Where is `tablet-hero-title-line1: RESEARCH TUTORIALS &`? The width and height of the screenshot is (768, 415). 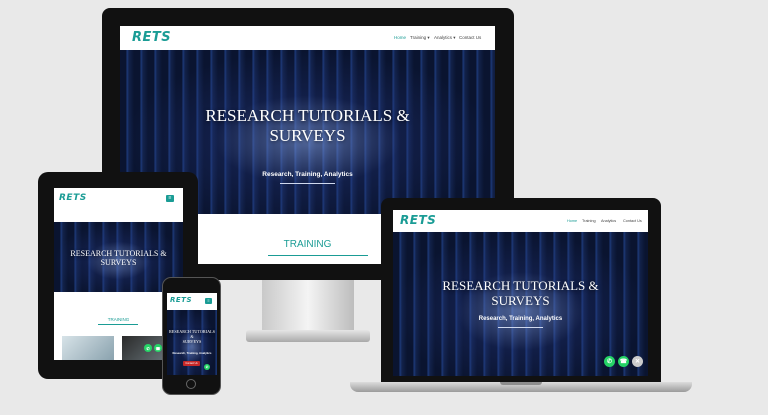 tablet-hero-title-line1: RESEARCH TUTORIALS & is located at coordinates (118, 253).